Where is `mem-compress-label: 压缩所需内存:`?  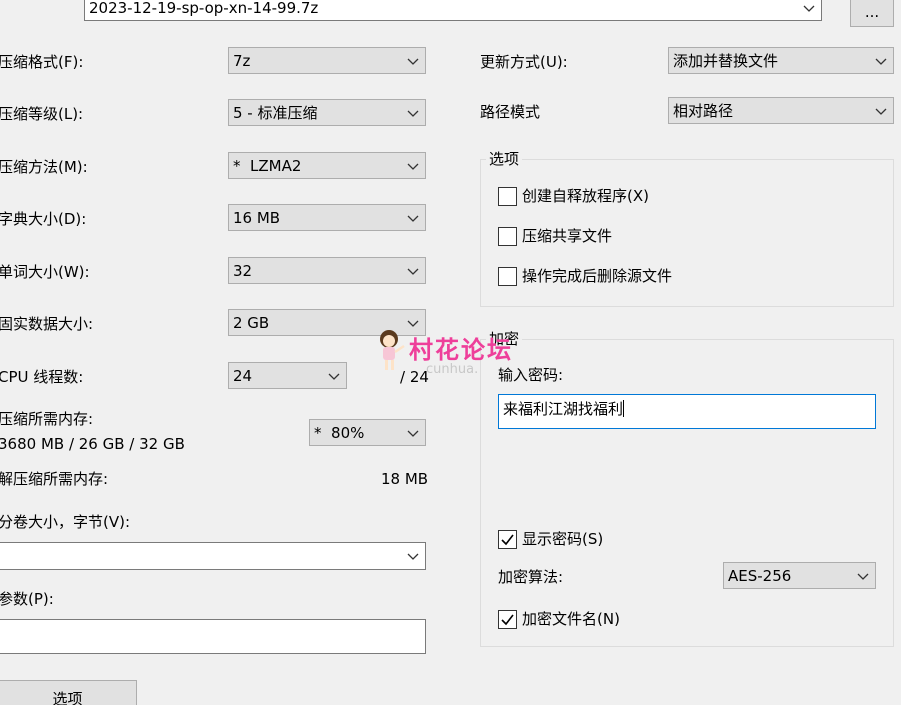 mem-compress-label: 压缩所需内存: is located at coordinates (47, 419).